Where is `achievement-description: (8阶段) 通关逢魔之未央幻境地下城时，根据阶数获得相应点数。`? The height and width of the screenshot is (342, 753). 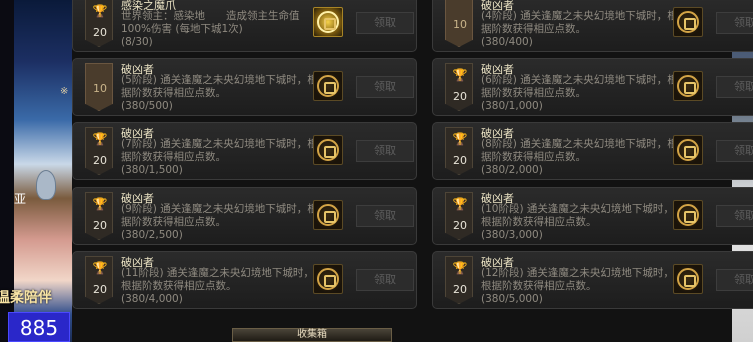
achievement-description: (8阶段) 通关逢魔之未央幻境地下城时，根据阶数获得相应点数。 is located at coordinates (579, 150).